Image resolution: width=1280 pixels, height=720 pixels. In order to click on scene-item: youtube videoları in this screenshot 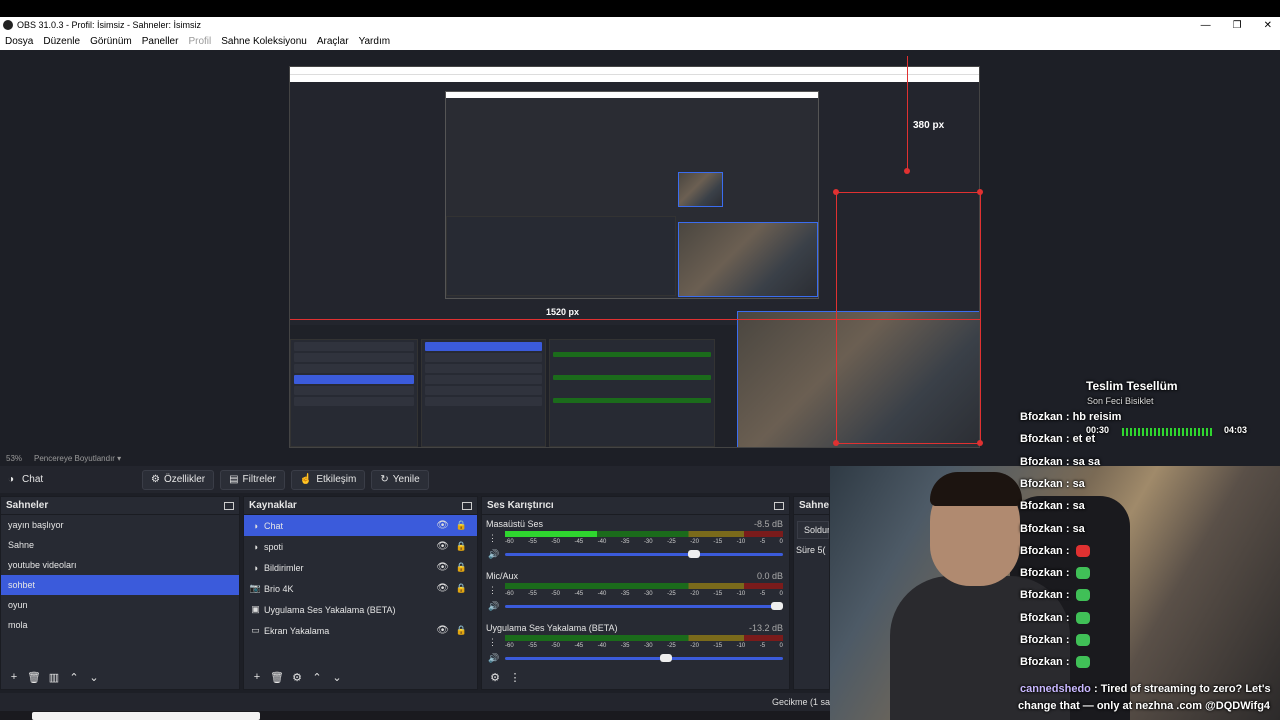, I will do `click(120, 565)`.